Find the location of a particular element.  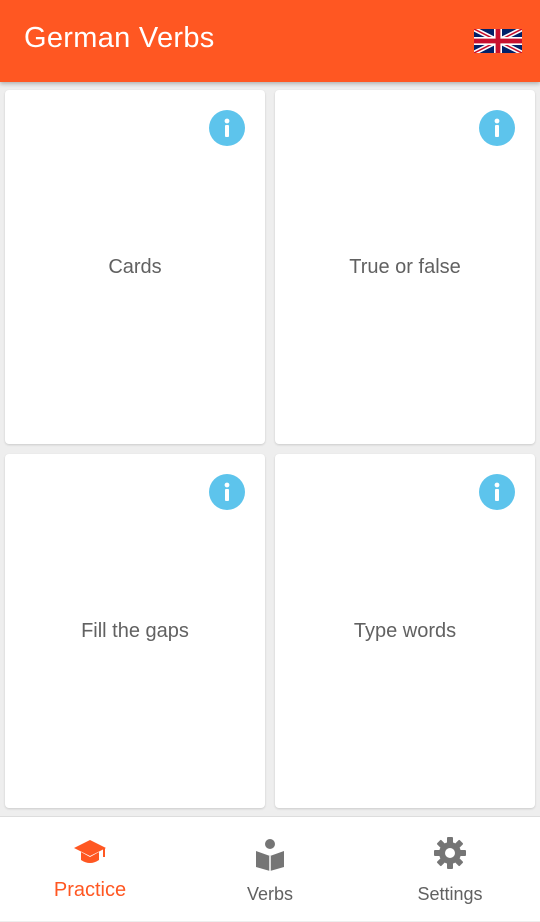

mode-card-label: True or false is located at coordinates (405, 267).